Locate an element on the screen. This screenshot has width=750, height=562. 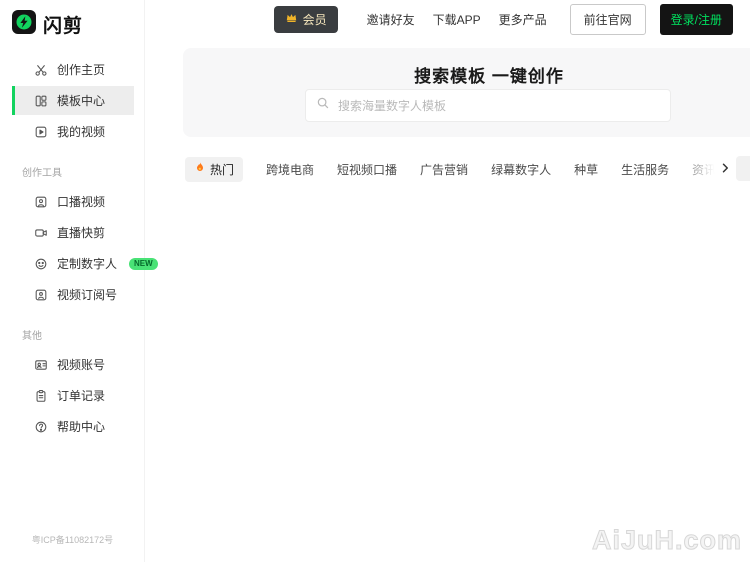
tab-label: 热门 is located at coordinates (222, 169).